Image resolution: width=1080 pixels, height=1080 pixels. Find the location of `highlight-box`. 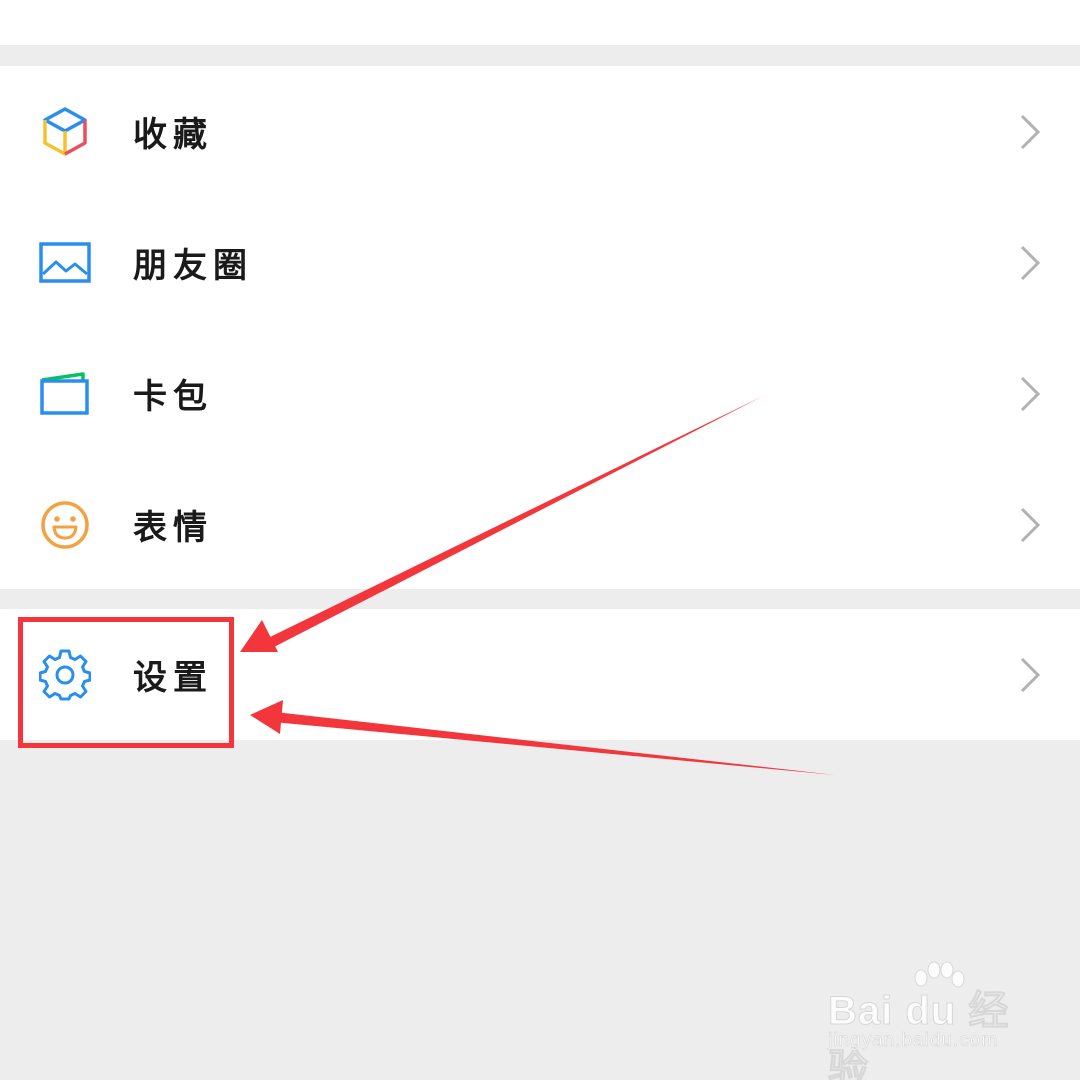

highlight-box is located at coordinates (126, 682).